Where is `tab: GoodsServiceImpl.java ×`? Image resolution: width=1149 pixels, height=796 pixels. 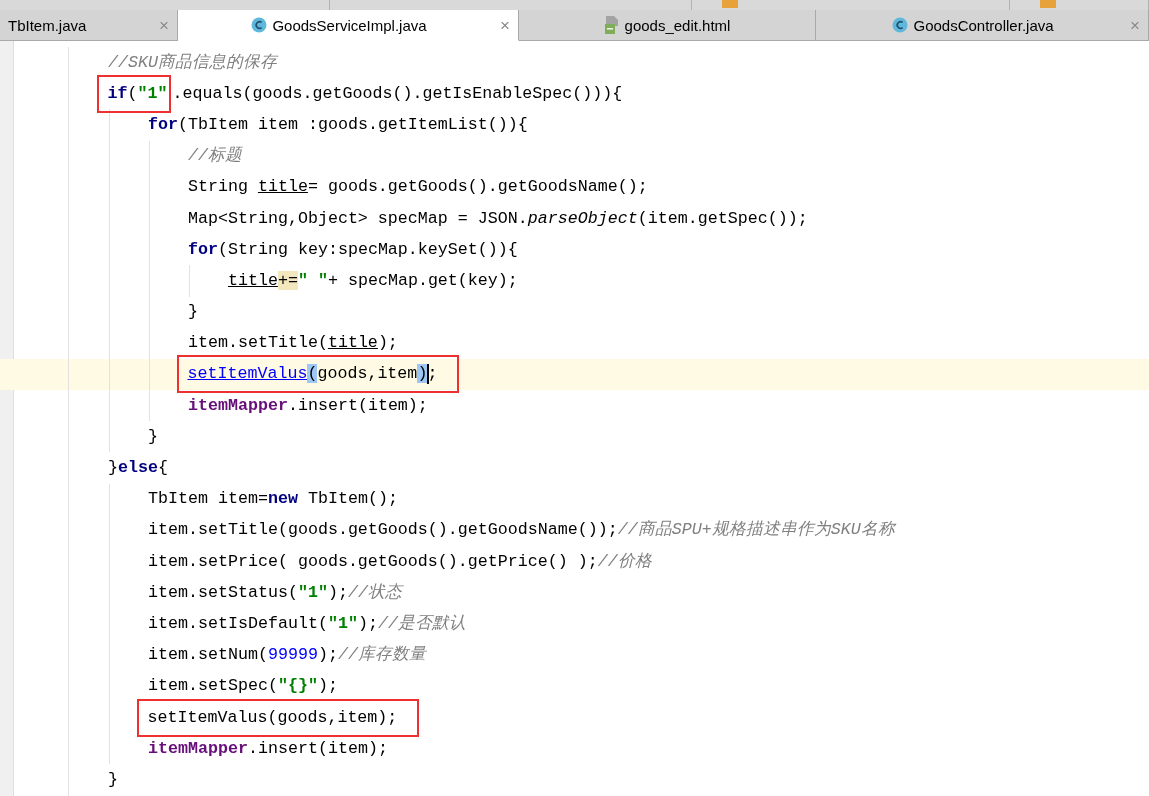
tab: GoodsServiceImpl.java × is located at coordinates (348, 25).